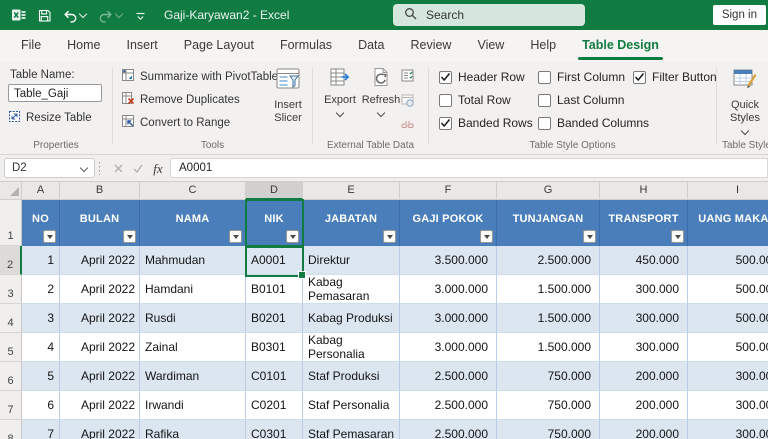  What do you see at coordinates (407, 102) in the screenshot?
I see `open-in-browser-button` at bounding box center [407, 102].